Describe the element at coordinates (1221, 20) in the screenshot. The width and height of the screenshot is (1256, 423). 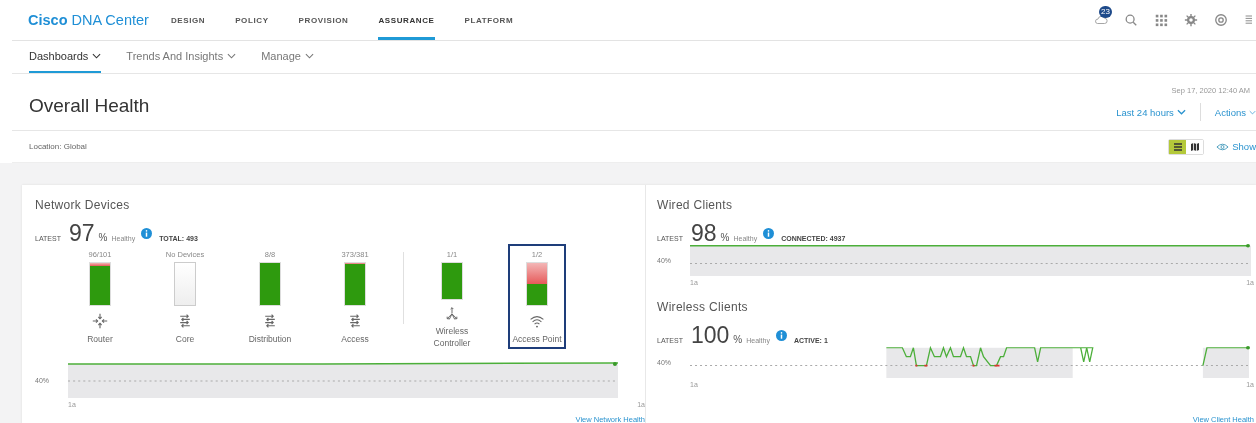
I see `help-icon` at that location.